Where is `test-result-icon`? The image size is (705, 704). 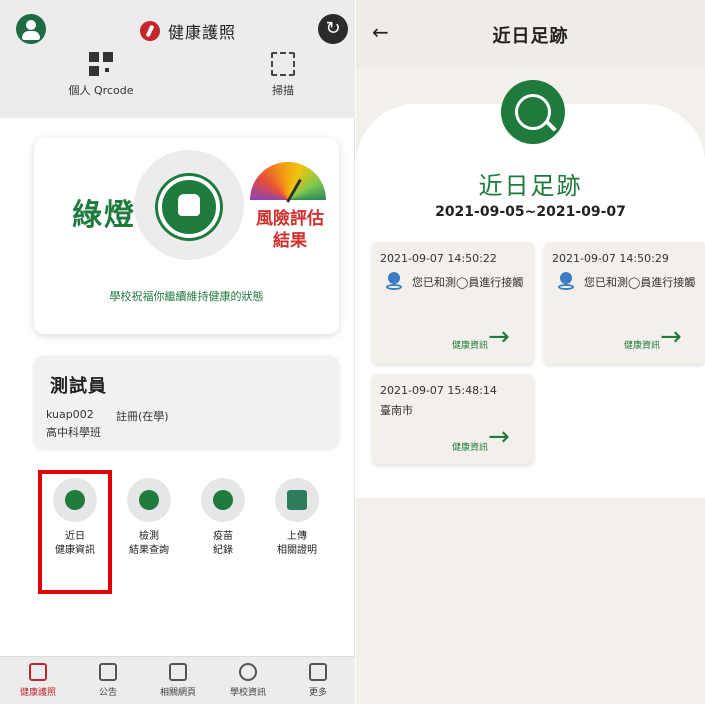
test-result-icon is located at coordinates (149, 500).